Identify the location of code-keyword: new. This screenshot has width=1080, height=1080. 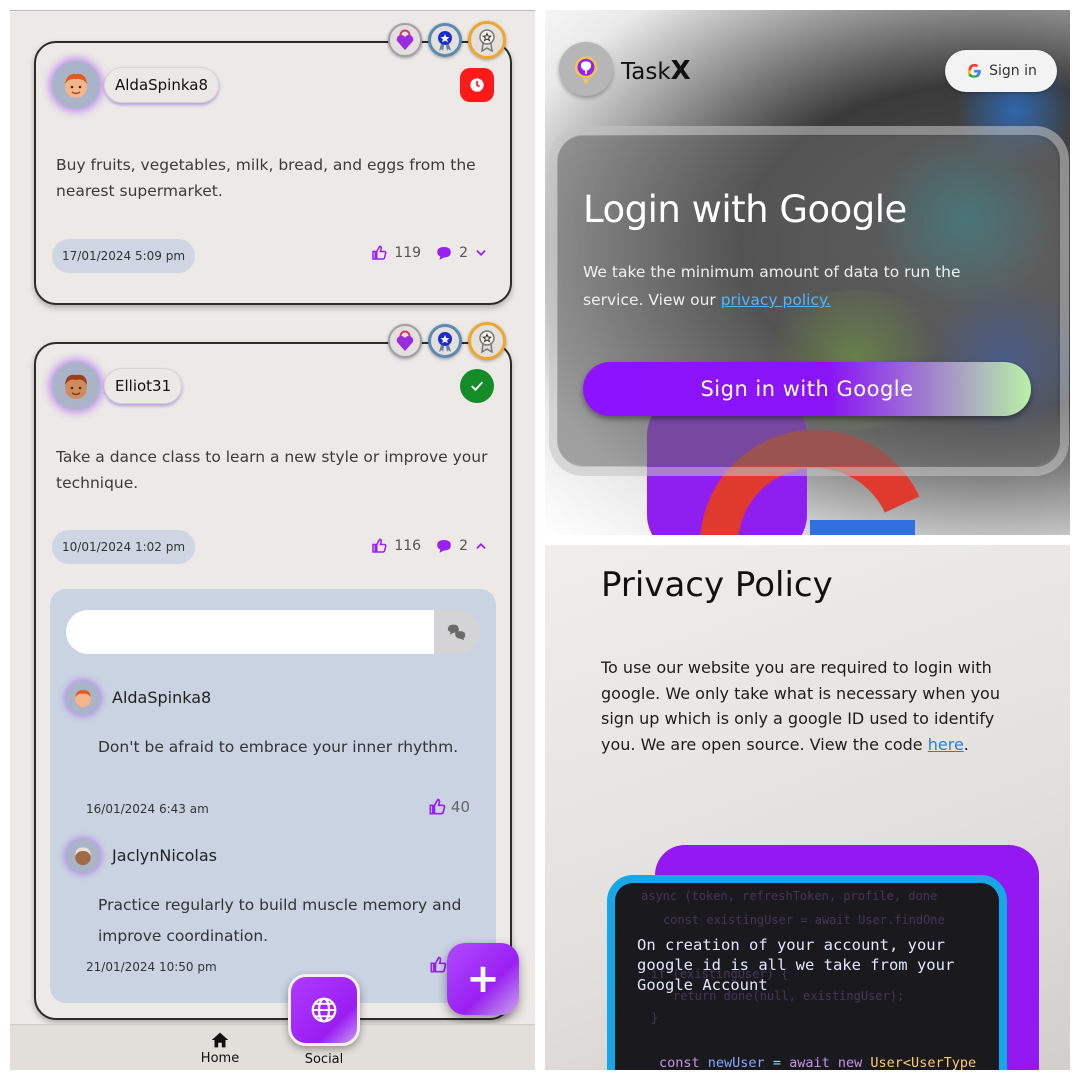
(850, 1062).